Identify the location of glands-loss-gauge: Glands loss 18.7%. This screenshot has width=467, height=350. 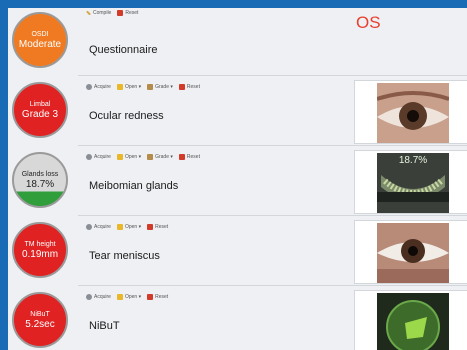
(40, 180).